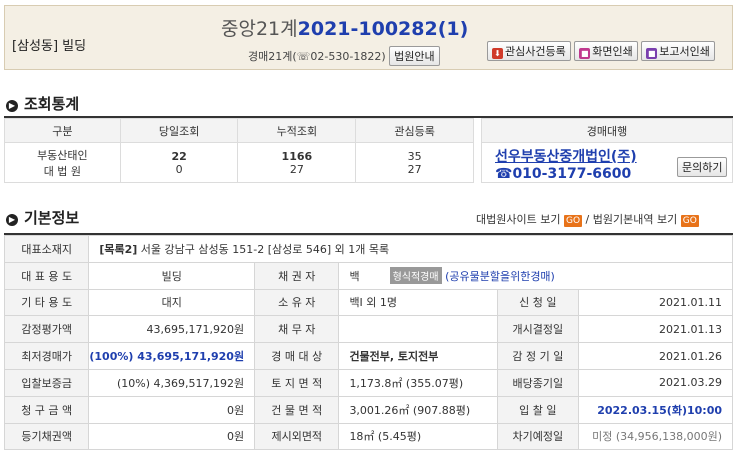 This screenshot has height=459, width=737. I want to click on print-icon: ■, so click(585, 53).